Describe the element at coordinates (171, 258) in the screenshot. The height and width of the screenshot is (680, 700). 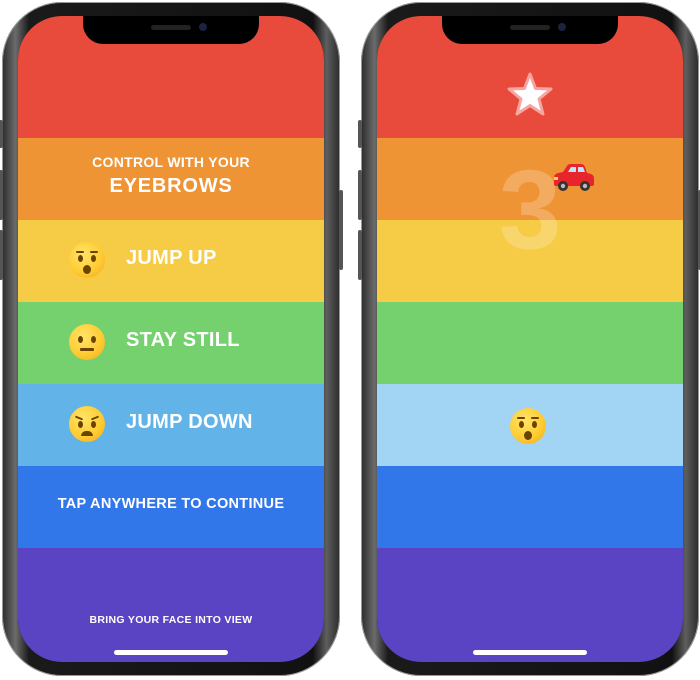
I see `jump-up-label: JUMP UP` at that location.